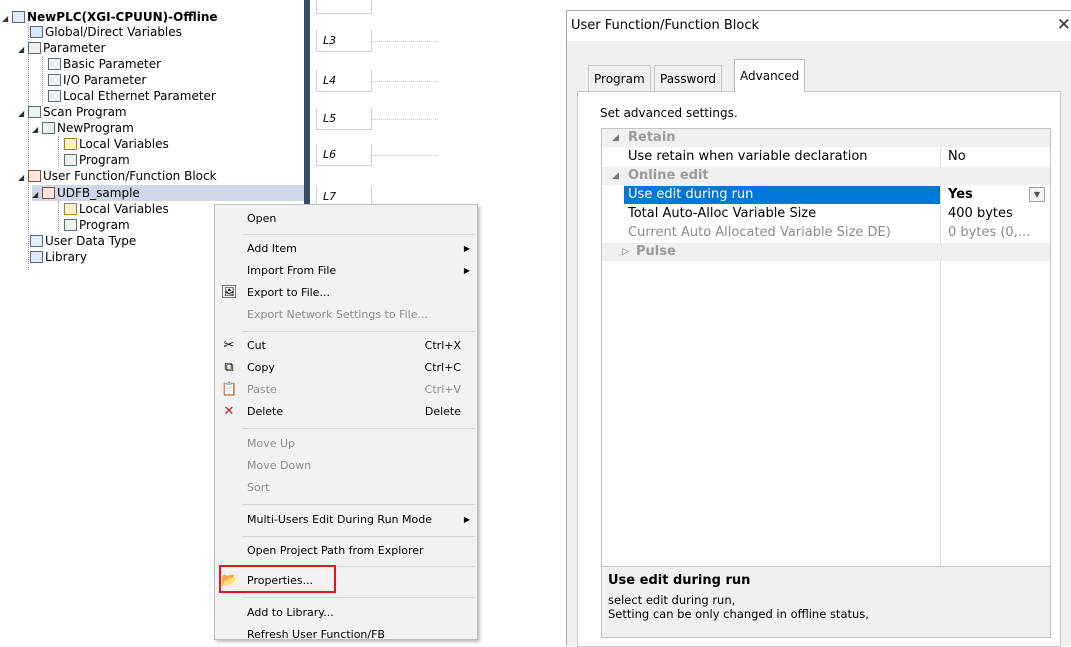 The height and width of the screenshot is (647, 1071). Describe the element at coordinates (72, 112) in the screenshot. I see `tree-item-scan-program: ◢ Scan Program` at that location.